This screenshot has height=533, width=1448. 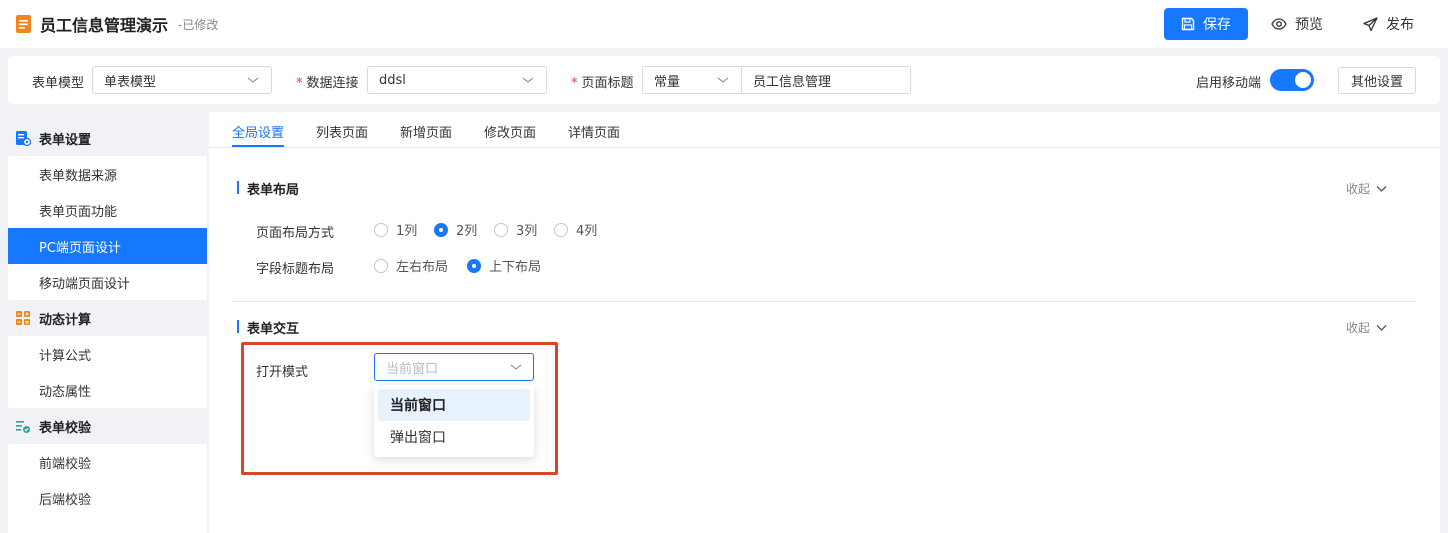 I want to click on save-button: 保存, so click(x=1206, y=24).